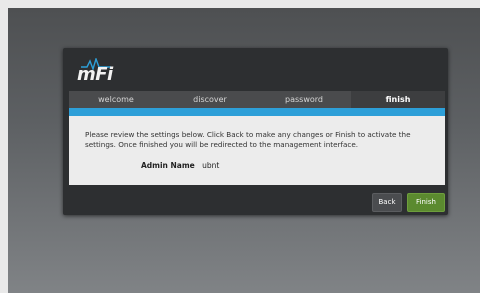  Describe the element at coordinates (210, 99) in the screenshot. I see `step-discover: discover` at that location.